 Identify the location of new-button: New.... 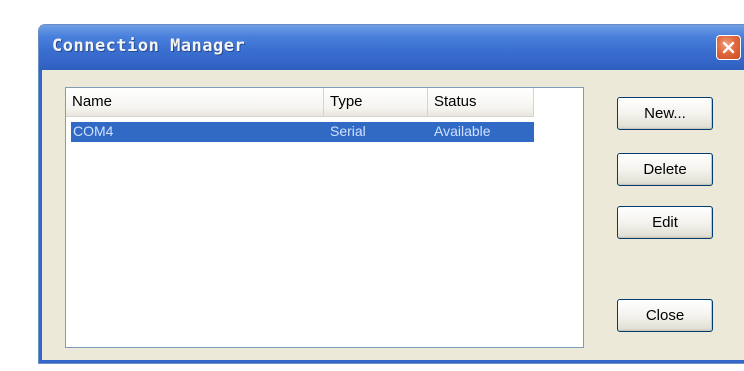
(665, 113).